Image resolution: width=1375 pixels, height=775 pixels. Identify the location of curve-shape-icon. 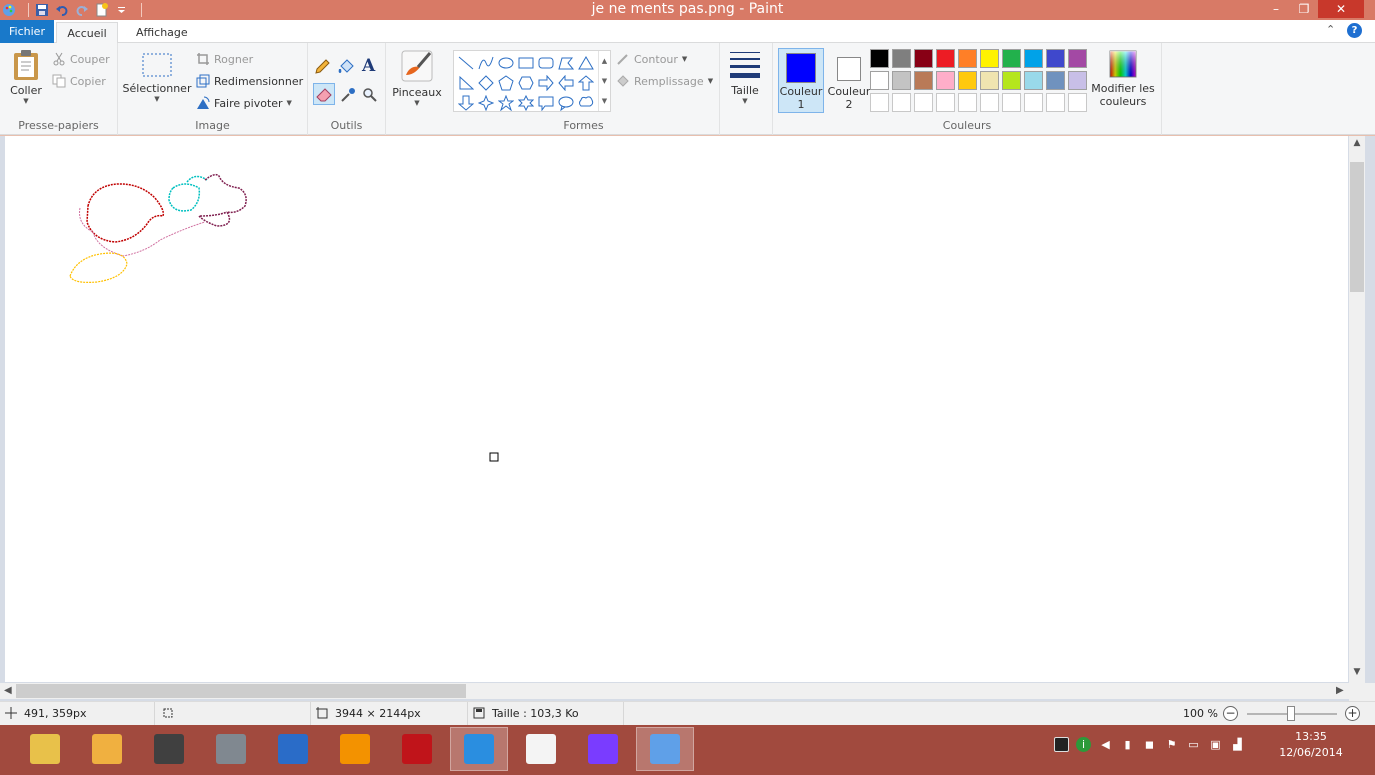
(486, 63).